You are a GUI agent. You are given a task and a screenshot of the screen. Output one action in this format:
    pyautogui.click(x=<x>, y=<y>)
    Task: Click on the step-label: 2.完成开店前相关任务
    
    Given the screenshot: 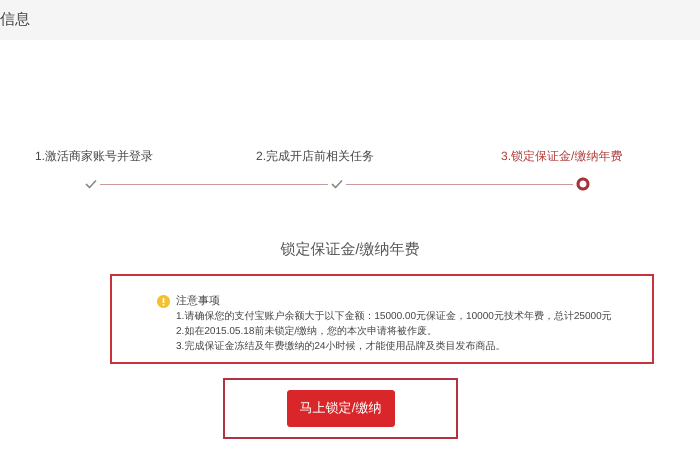 What is the action you would take?
    pyautogui.click(x=315, y=156)
    